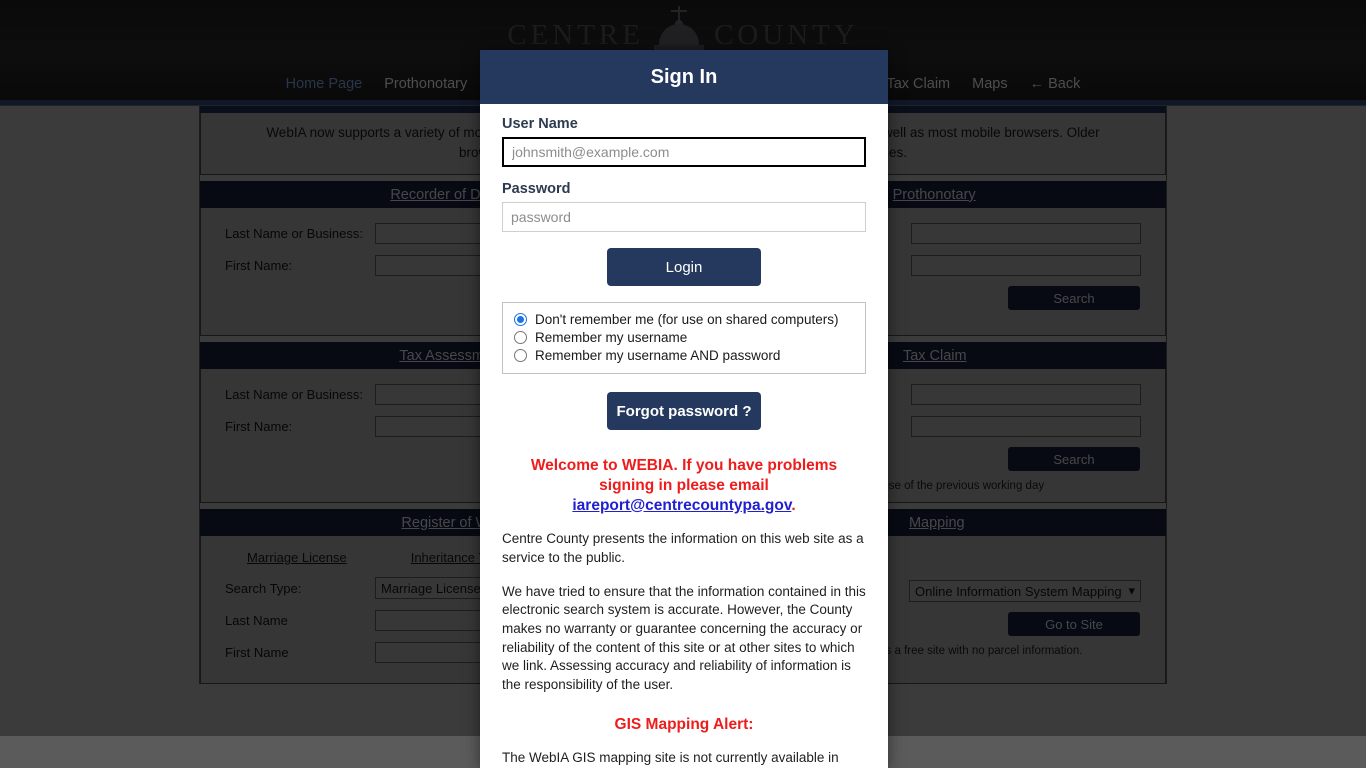  I want to click on username-label: User Name, so click(540, 124).